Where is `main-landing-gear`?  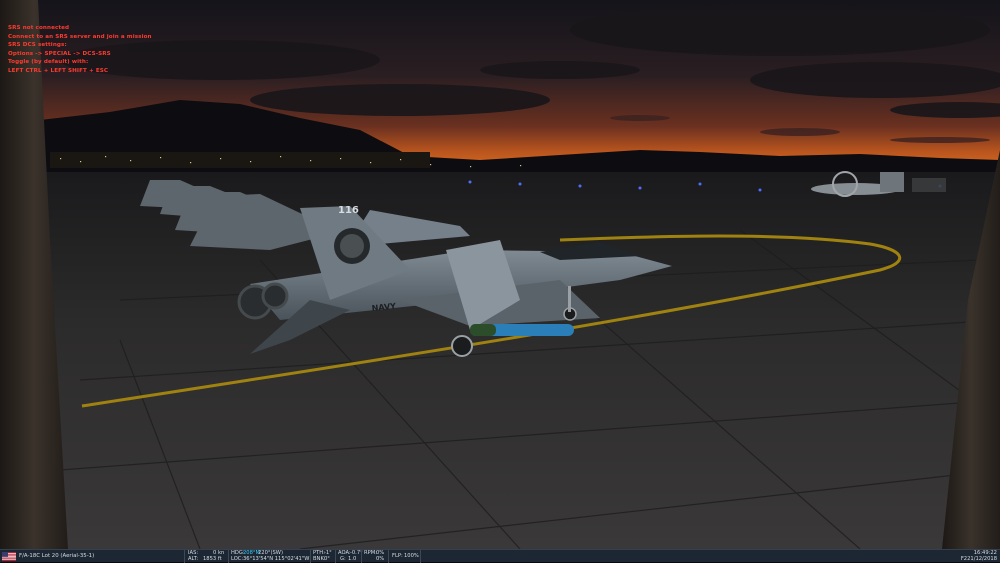
main-landing-gear is located at coordinates (462, 346).